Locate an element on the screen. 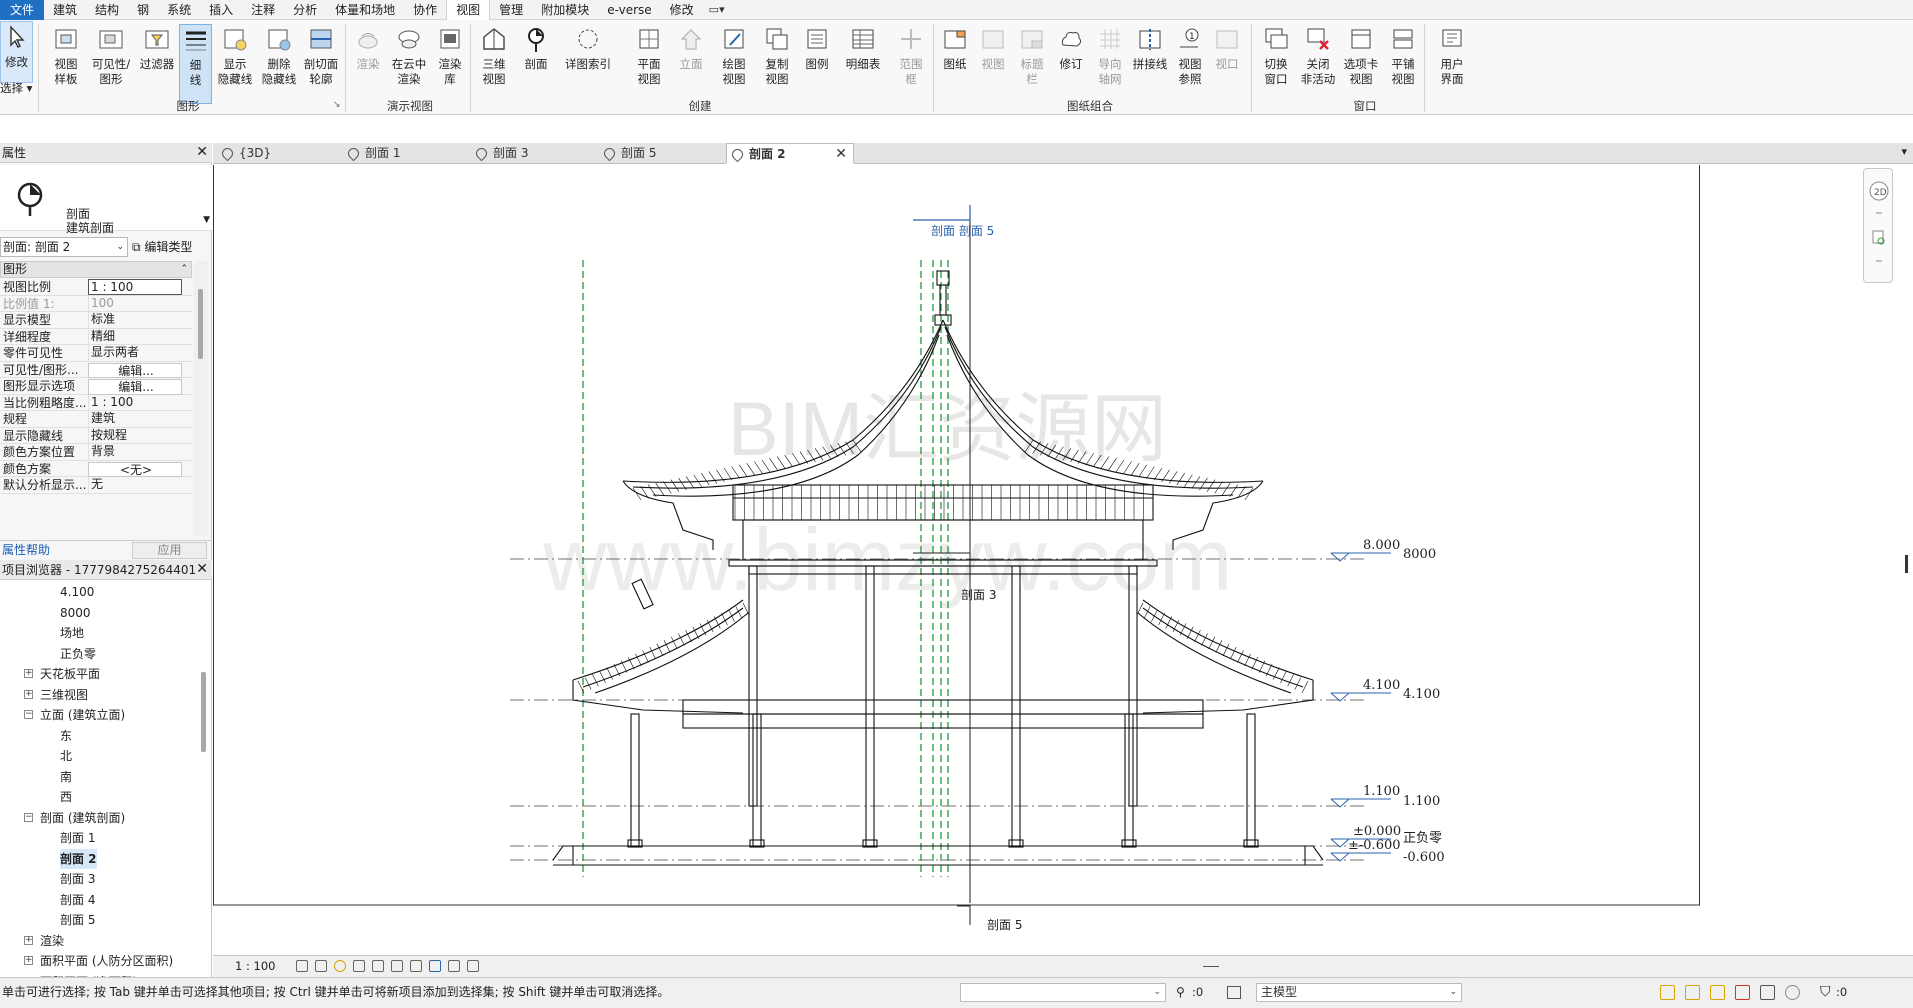 The width and height of the screenshot is (1913, 1008). tab-views-button: 选项卡 视图 is located at coordinates (1361, 64).